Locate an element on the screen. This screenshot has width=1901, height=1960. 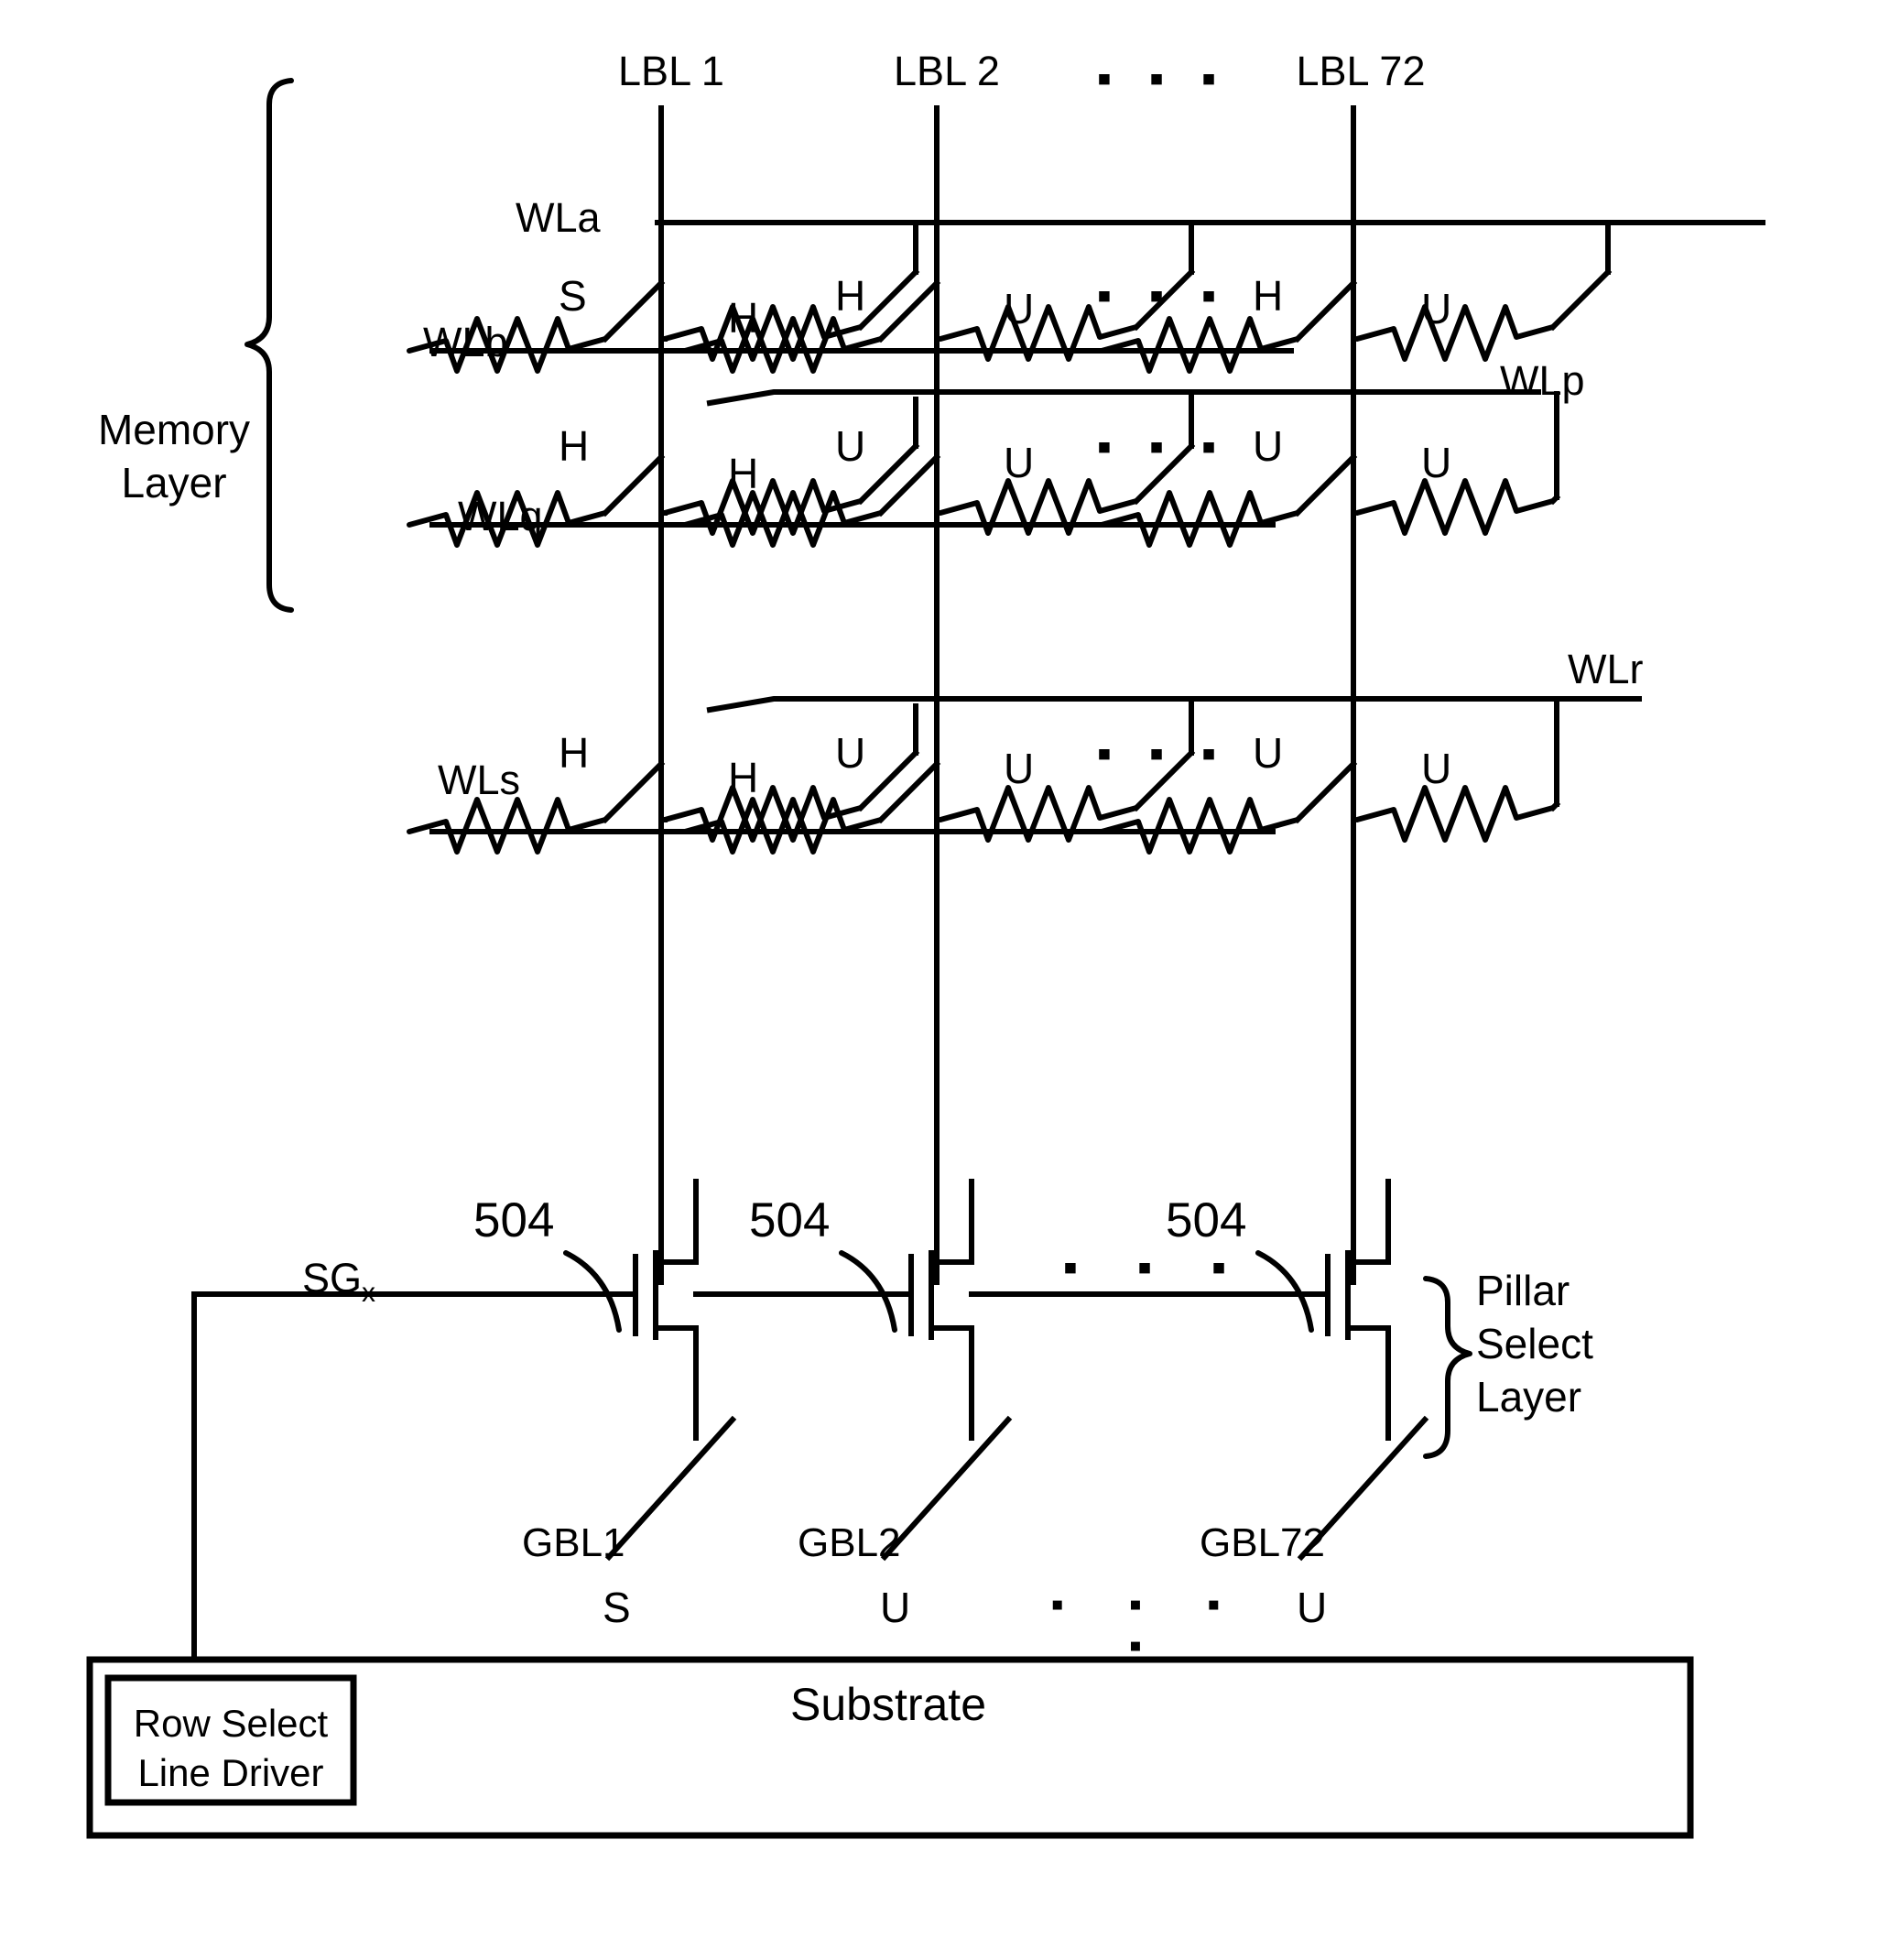
memory-layer-label-line1: Memory is located at coordinates (174, 429).